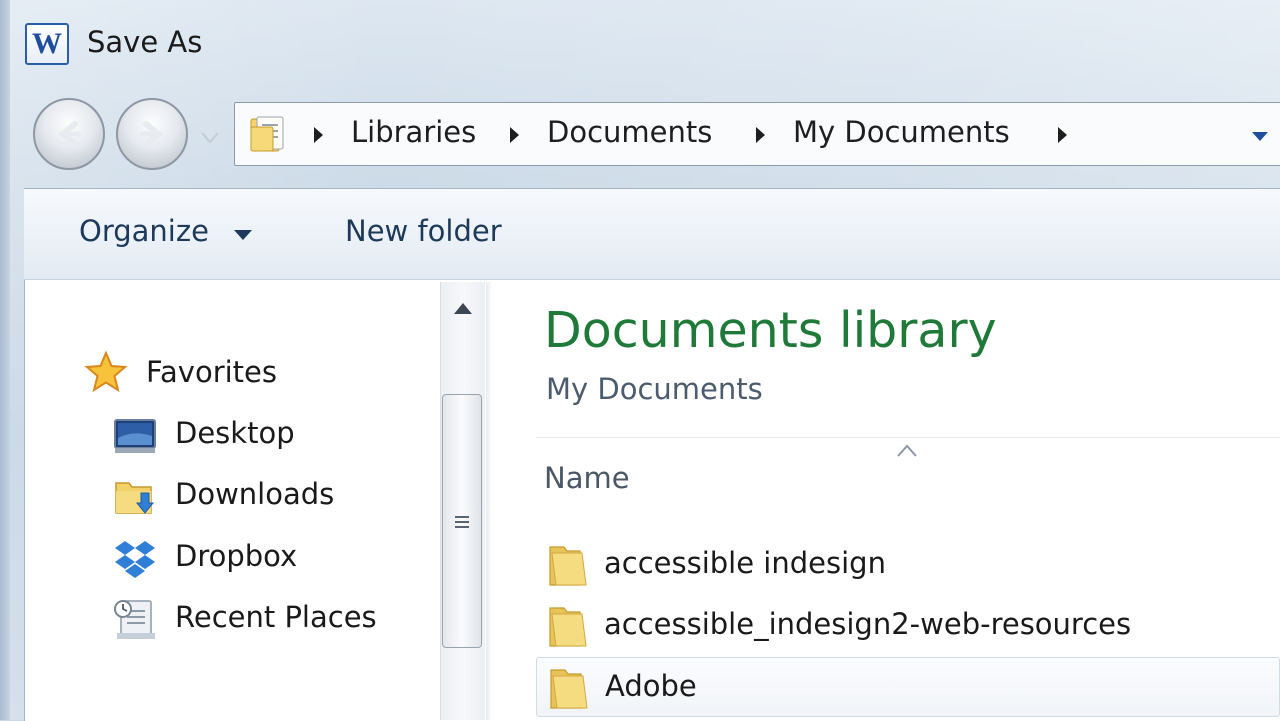 The width and height of the screenshot is (1280, 721). I want to click on nav-favorites: Favorites, so click(211, 372).